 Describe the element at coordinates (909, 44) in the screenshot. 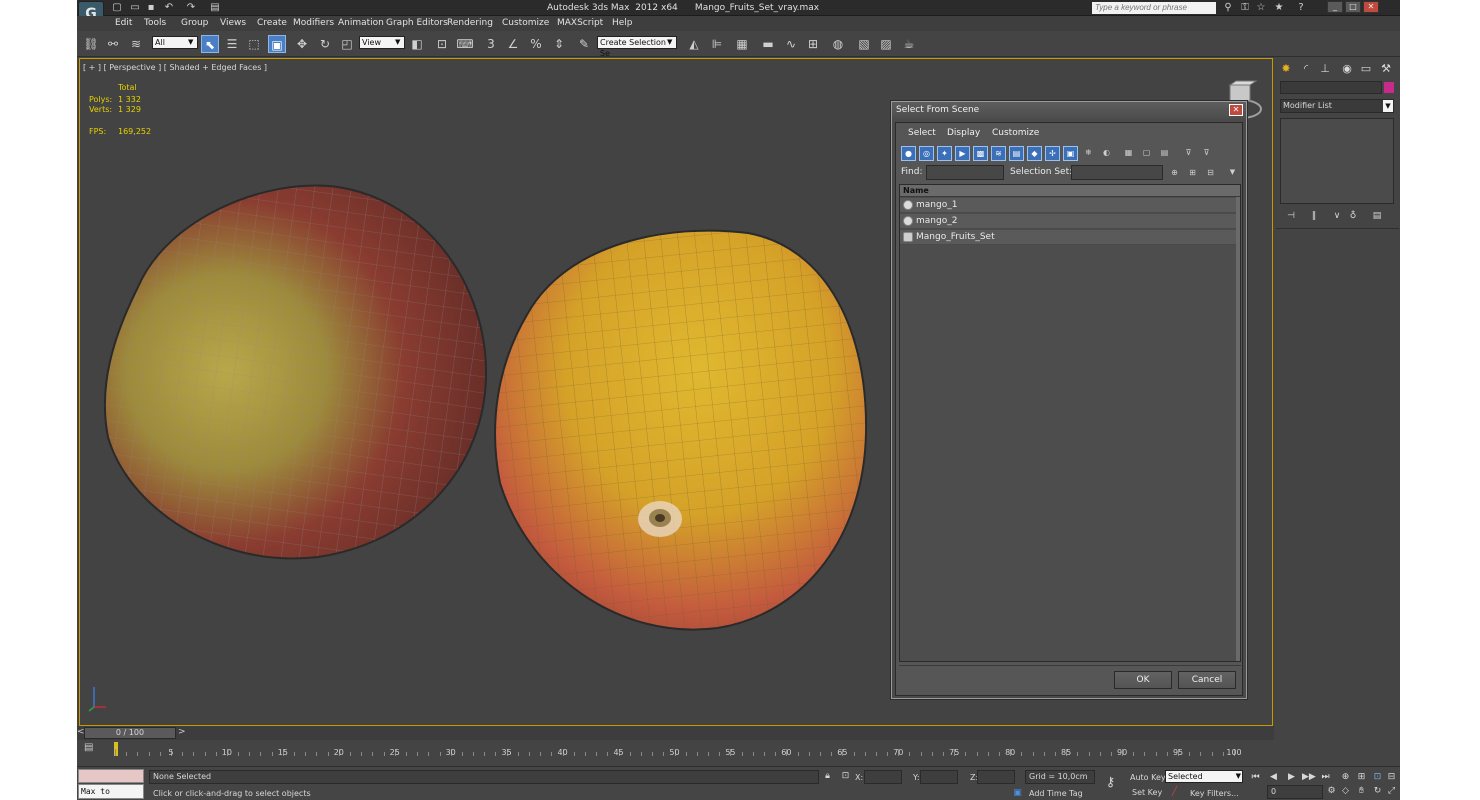

I see `render-teapot-icon: ☕` at that location.